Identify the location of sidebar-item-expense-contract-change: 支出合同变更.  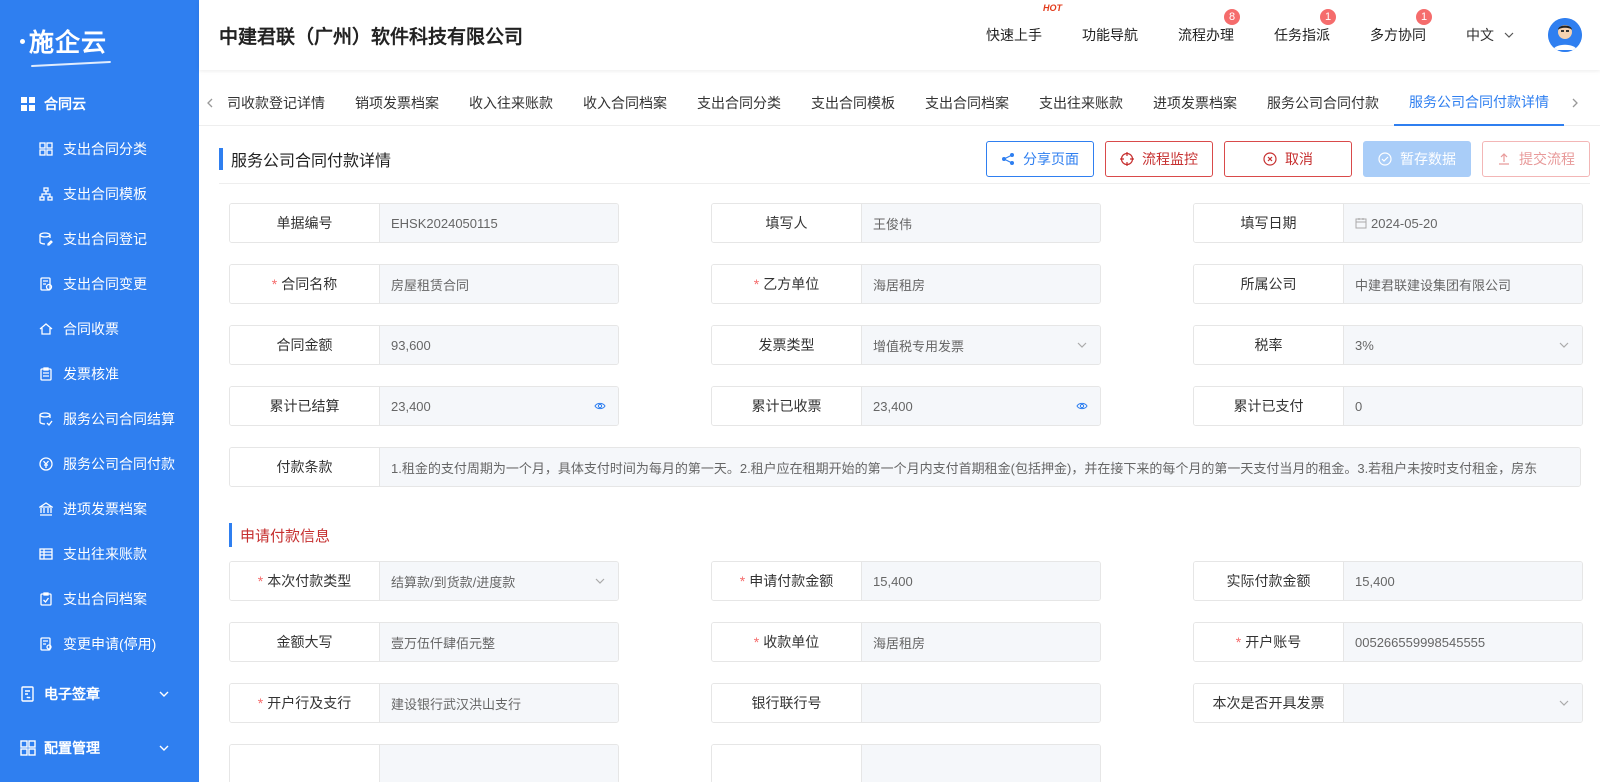
(99, 283).